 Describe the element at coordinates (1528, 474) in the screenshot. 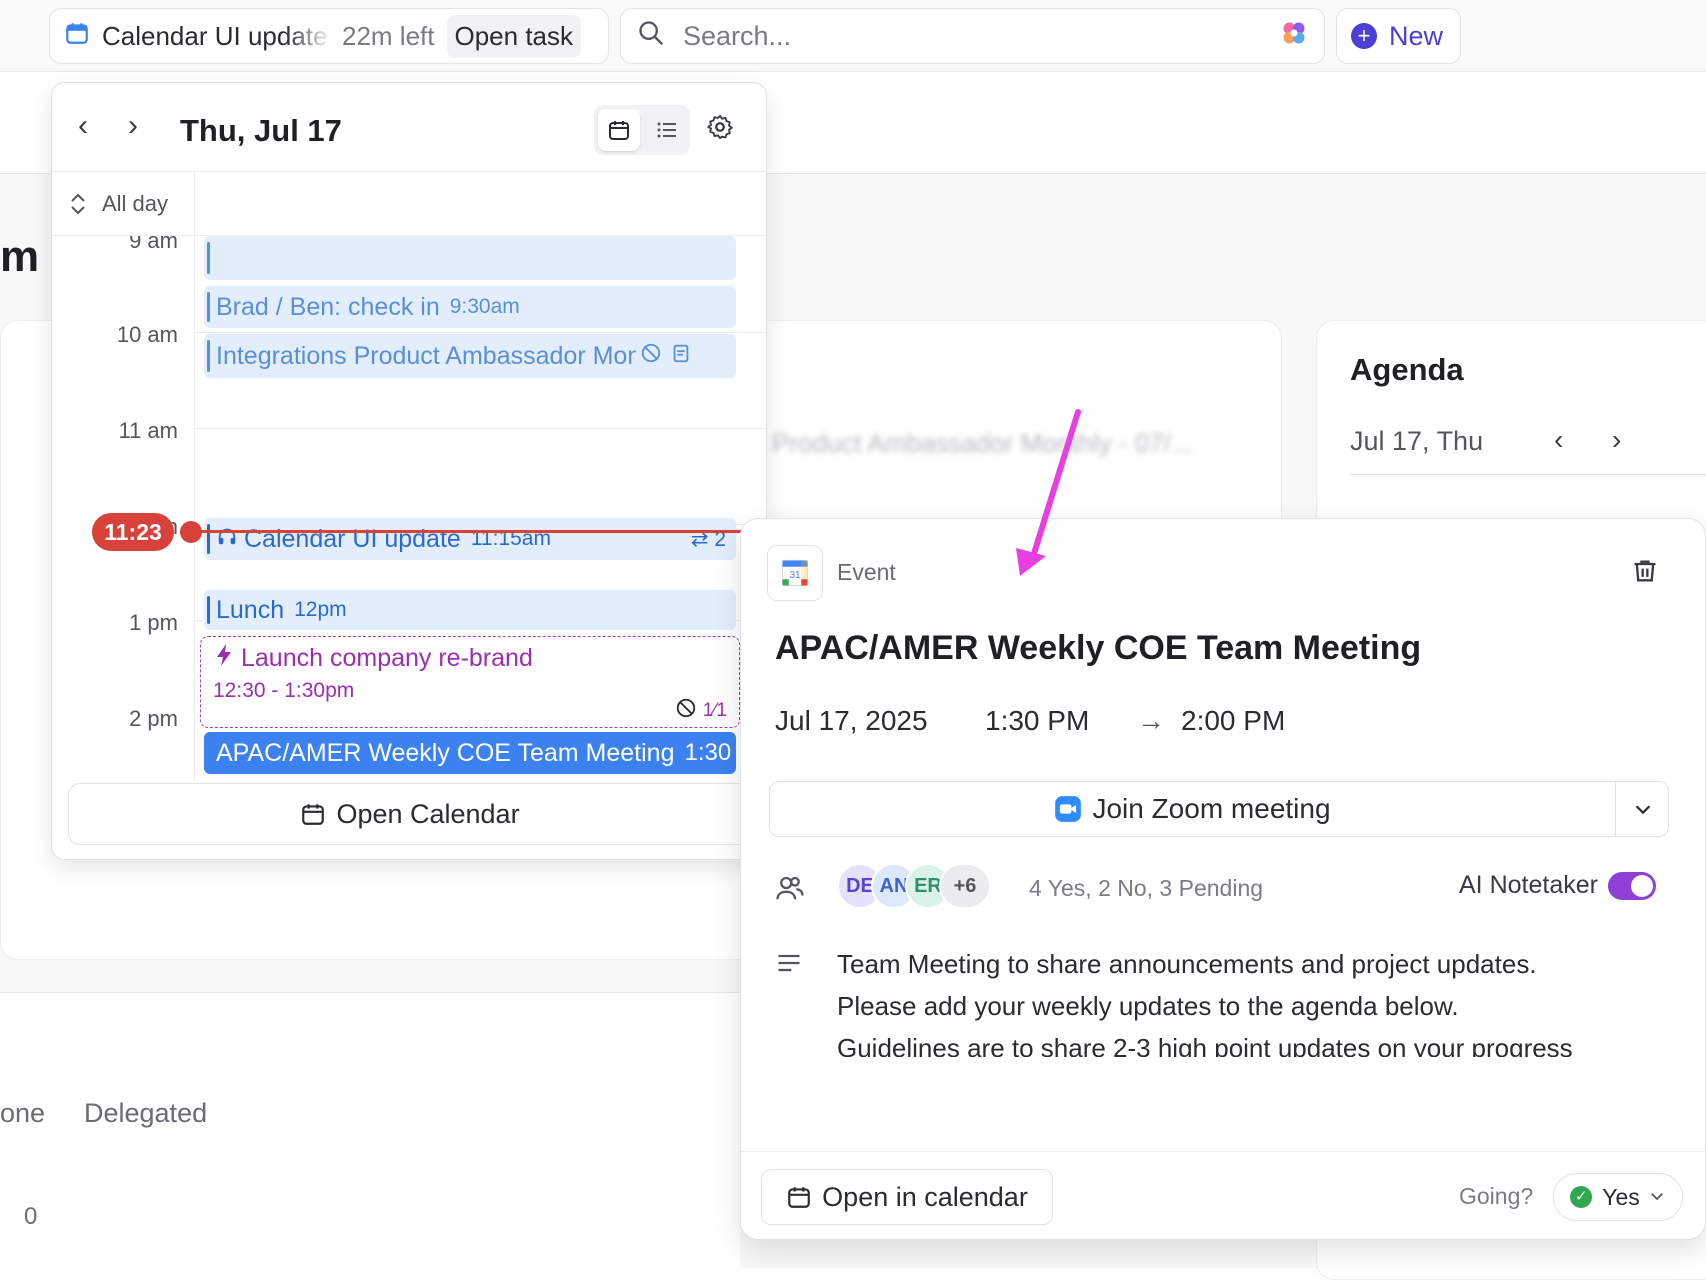

I see `agenda-divider` at that location.